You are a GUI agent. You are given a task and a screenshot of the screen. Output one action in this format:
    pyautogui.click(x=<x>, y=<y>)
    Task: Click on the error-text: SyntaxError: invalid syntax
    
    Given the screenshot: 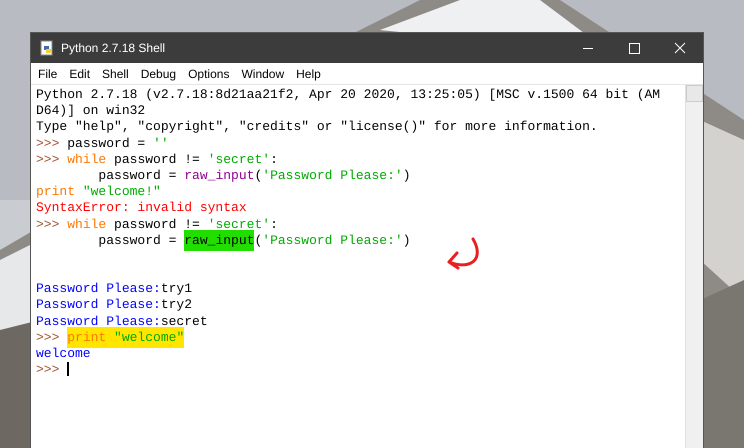 What is the action you would take?
    pyautogui.click(x=141, y=208)
    